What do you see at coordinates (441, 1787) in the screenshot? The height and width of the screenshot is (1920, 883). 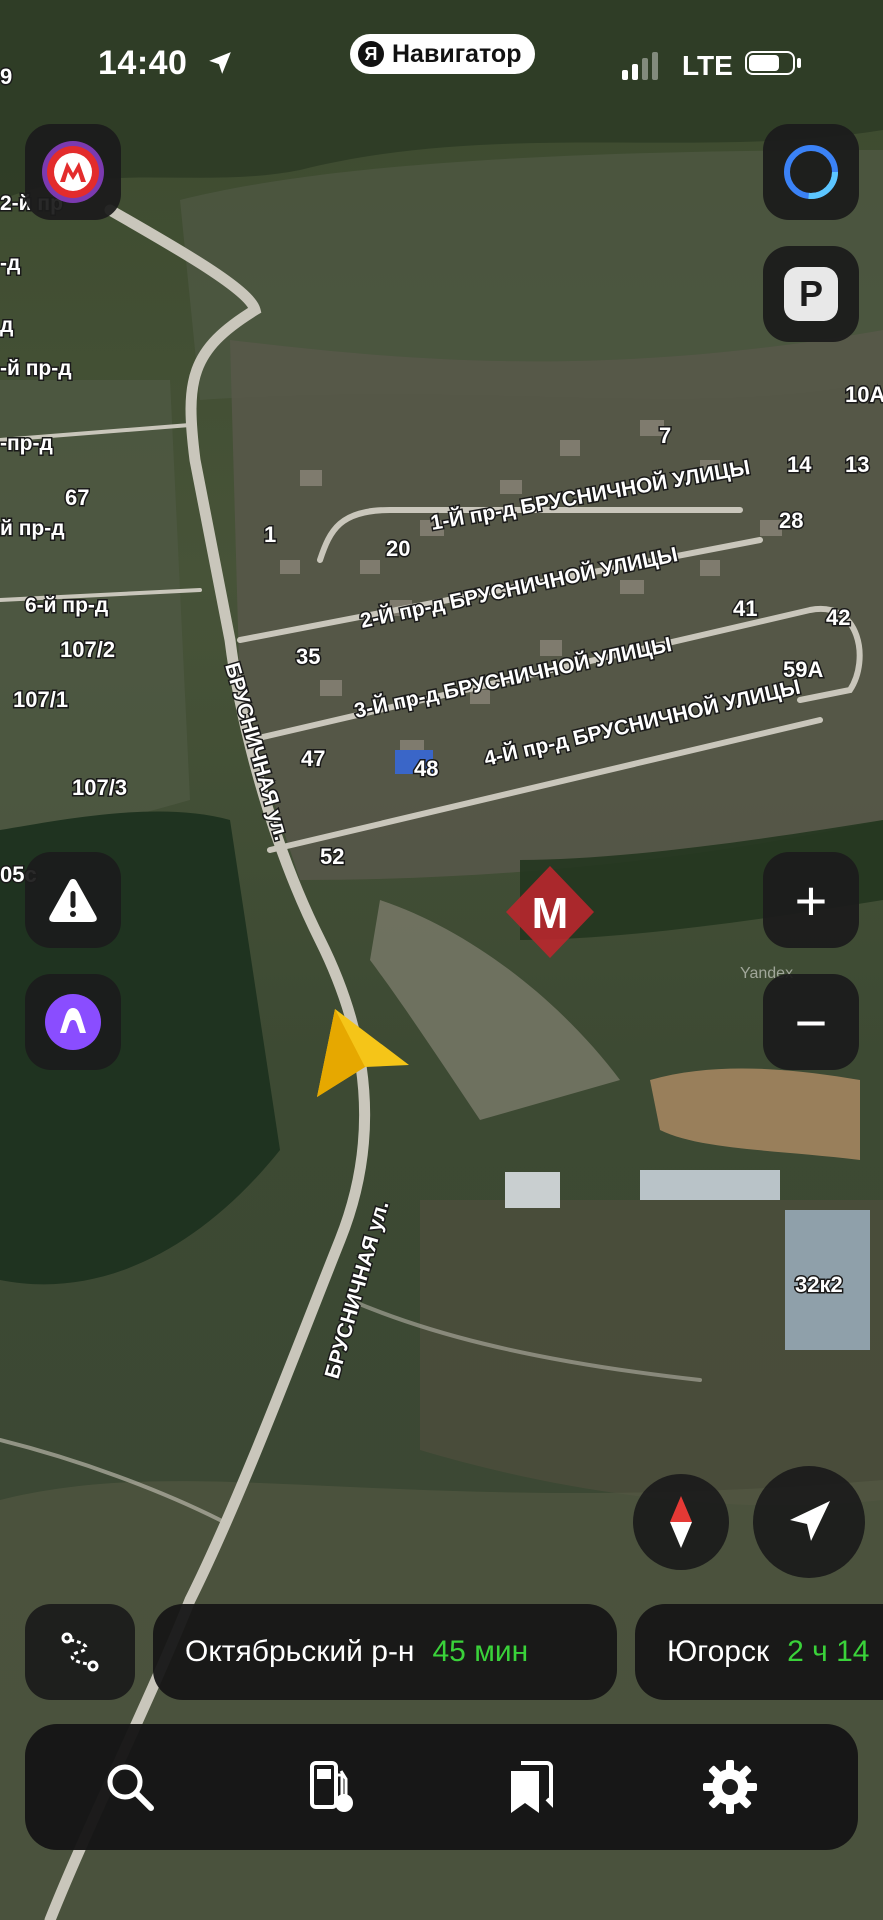 I see `bottom-toolbar` at bounding box center [441, 1787].